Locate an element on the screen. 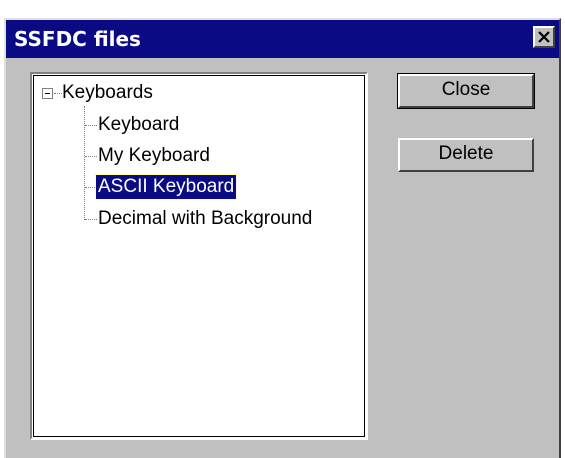 The width and height of the screenshot is (565, 458). tree-item-decimal-with-background: Decimal with Background is located at coordinates (205, 219).